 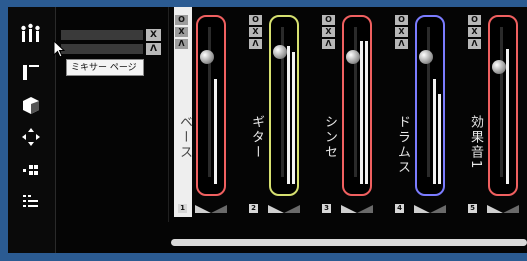 I want to click on cube-icon, so click(x=31, y=105).